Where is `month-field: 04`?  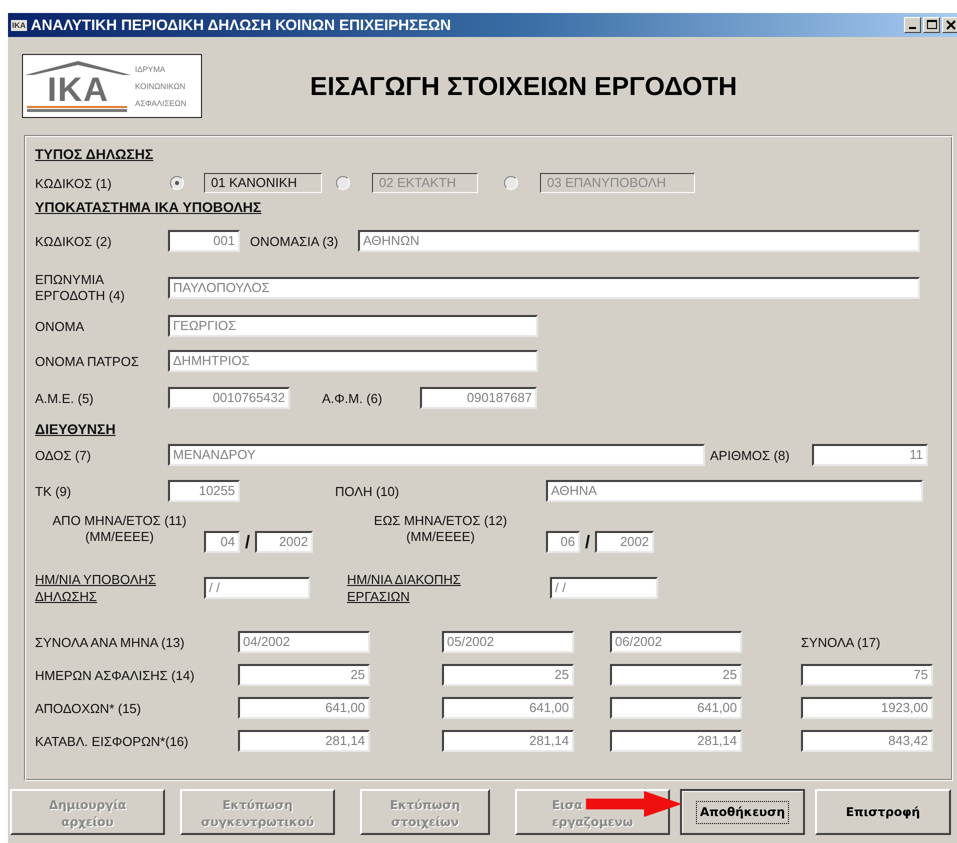 month-field: 04 is located at coordinates (222, 542).